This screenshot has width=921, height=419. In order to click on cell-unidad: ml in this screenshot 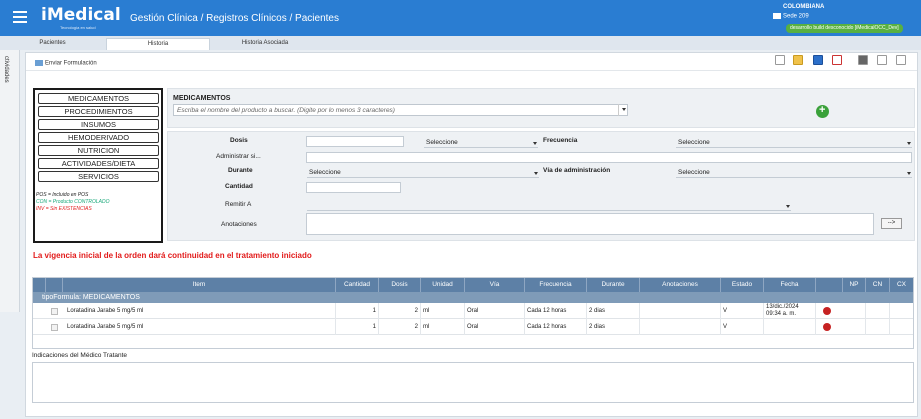, I will do `click(443, 327)`.